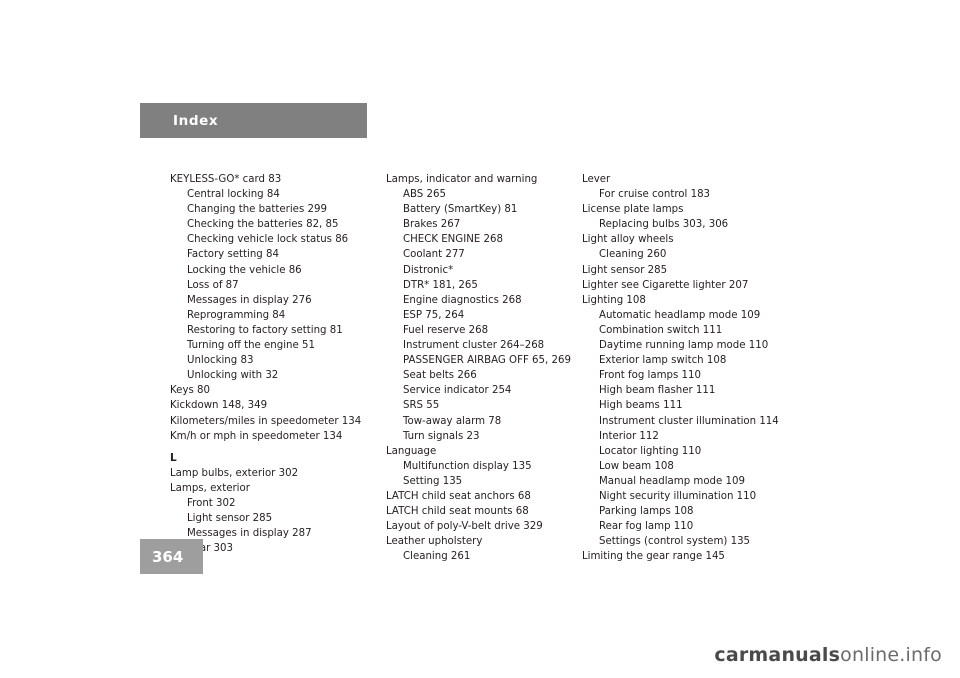 This screenshot has height=678, width=960. I want to click on index-letter-heading: L, so click(173, 457).